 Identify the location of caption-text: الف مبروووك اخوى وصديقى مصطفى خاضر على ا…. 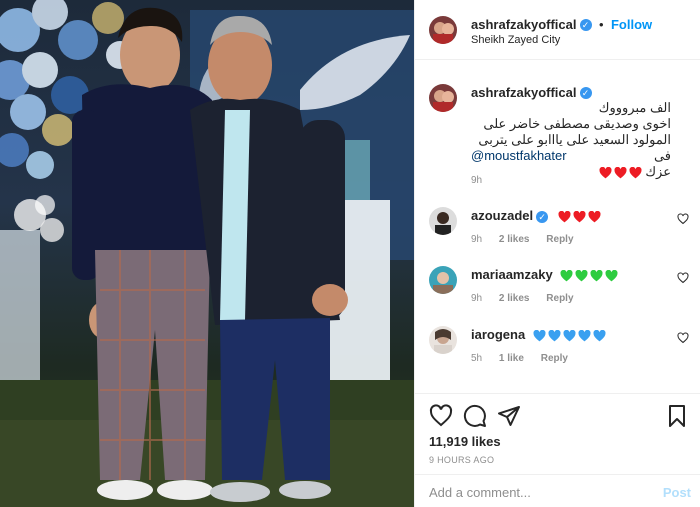
(571, 140).